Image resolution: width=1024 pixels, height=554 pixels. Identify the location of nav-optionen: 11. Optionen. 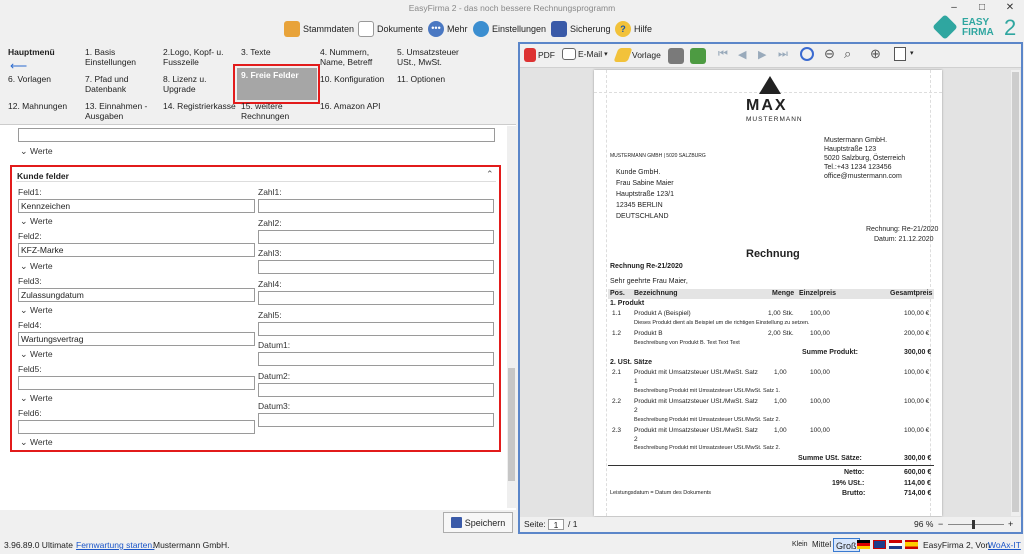
(421, 79).